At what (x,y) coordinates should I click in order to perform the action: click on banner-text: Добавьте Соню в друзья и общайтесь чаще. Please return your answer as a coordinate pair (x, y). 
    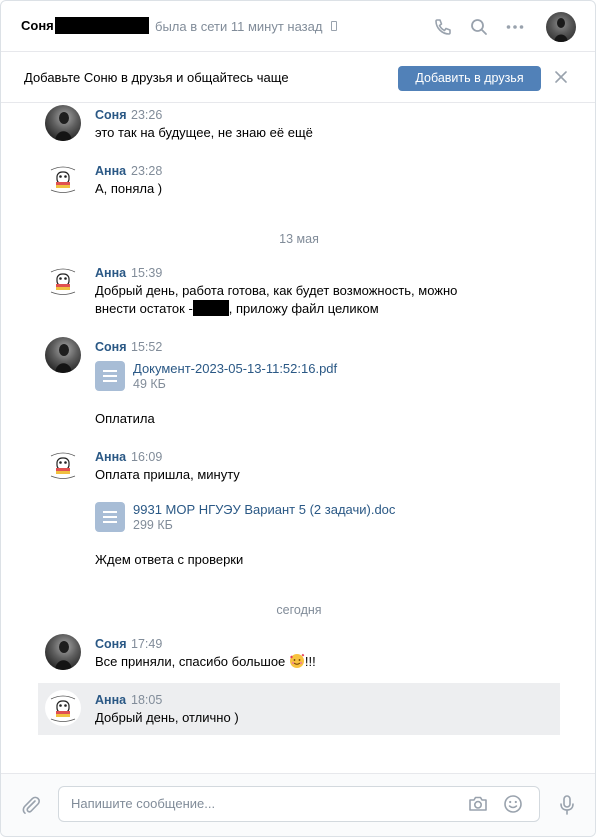
    Looking at the image, I should click on (156, 77).